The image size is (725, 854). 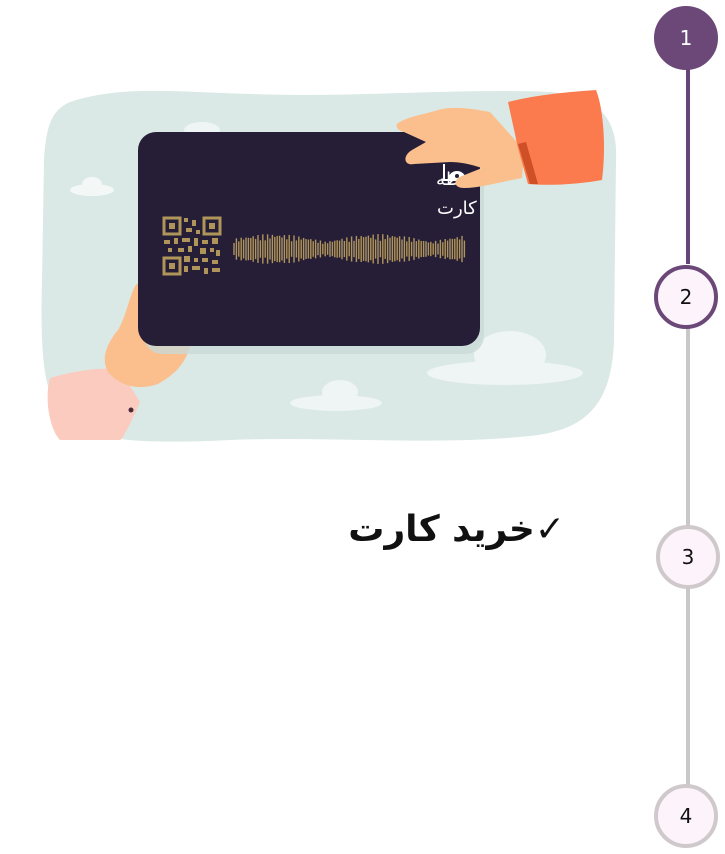 I want to click on stepper-line-active, so click(x=688, y=166).